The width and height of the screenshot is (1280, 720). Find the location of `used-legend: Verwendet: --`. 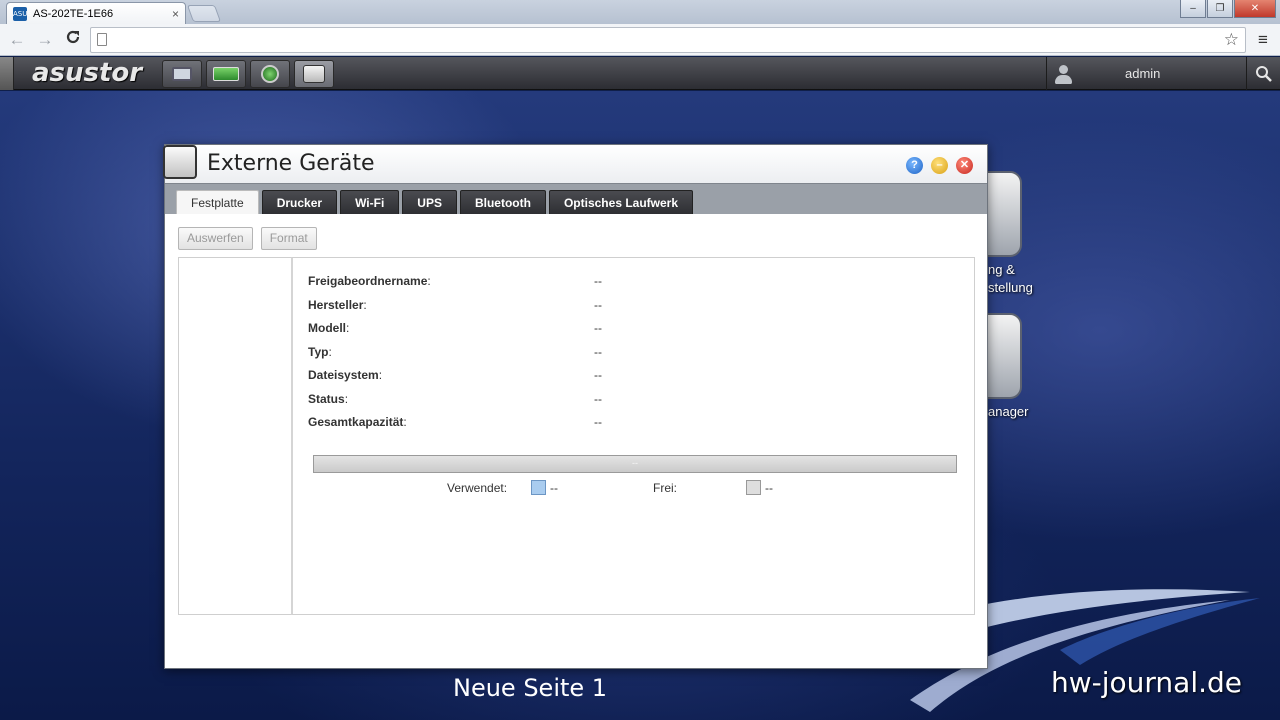

used-legend: Verwendet: -- is located at coordinates (502, 487).